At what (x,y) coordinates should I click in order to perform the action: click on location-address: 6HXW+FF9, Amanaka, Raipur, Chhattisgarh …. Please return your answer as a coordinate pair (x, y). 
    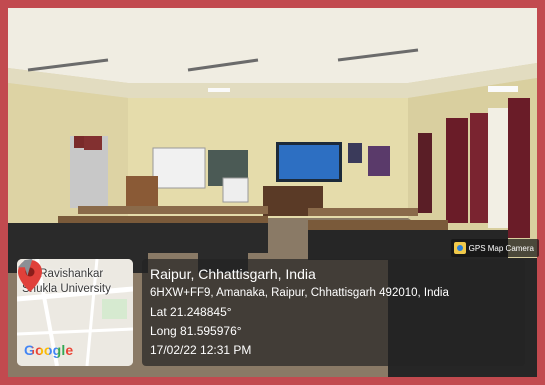
    Looking at the image, I should click on (299, 293).